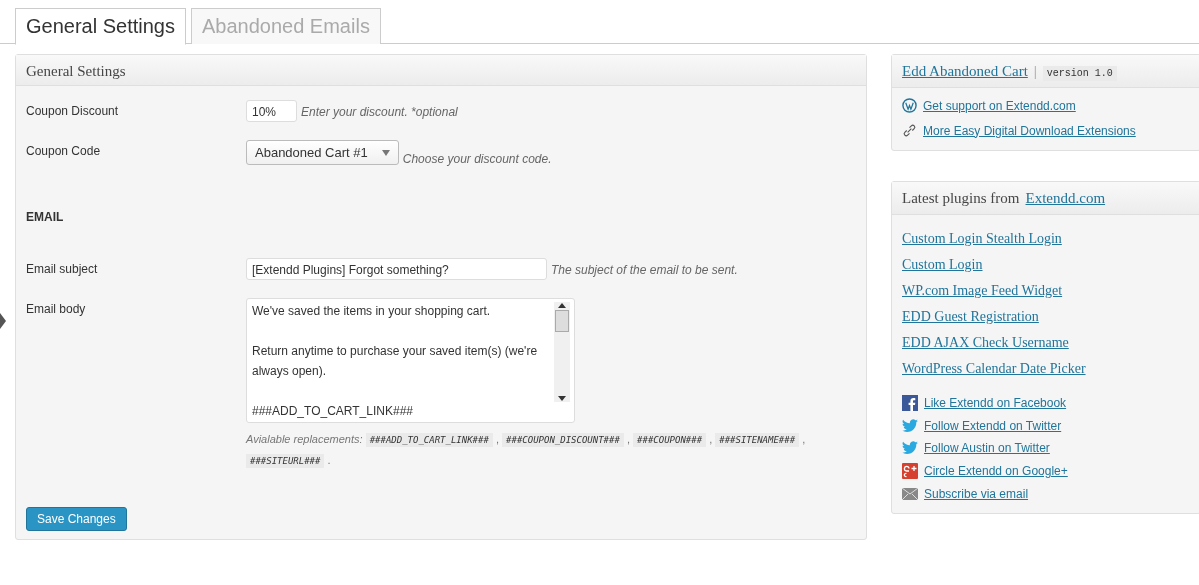  What do you see at coordinates (100, 26) in the screenshot?
I see `tab: General Settings` at bounding box center [100, 26].